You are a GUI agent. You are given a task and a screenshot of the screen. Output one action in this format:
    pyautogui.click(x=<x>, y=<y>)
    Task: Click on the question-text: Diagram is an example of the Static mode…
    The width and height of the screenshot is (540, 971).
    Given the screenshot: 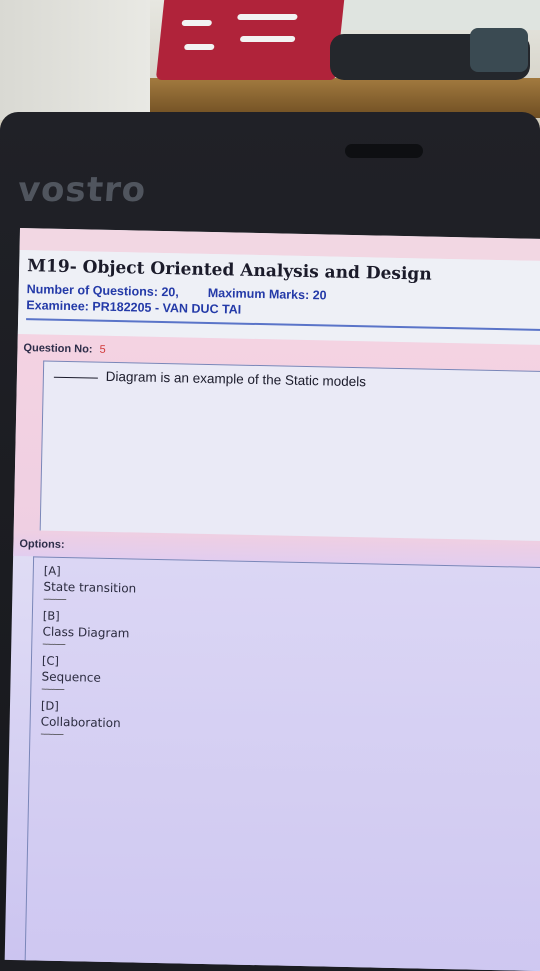 What is the action you would take?
    pyautogui.click(x=236, y=379)
    